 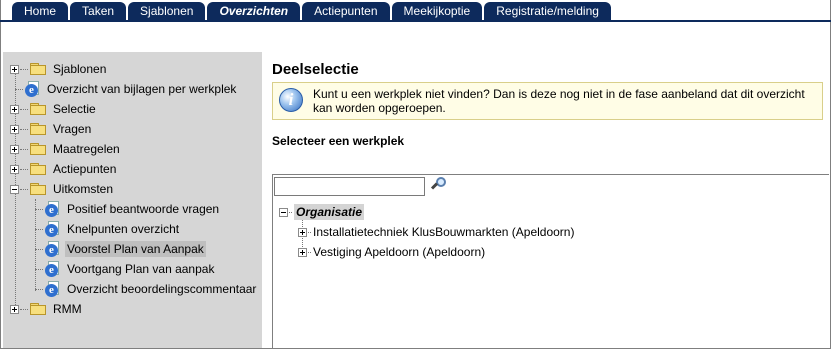 I want to click on sidebar-item-selectie: Selectie, so click(x=54, y=109).